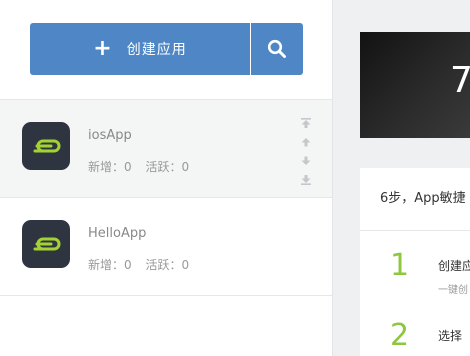 Image resolution: width=470 pixels, height=356 pixels. Describe the element at coordinates (453, 290) in the screenshot. I see `step-description: 一键创` at that location.